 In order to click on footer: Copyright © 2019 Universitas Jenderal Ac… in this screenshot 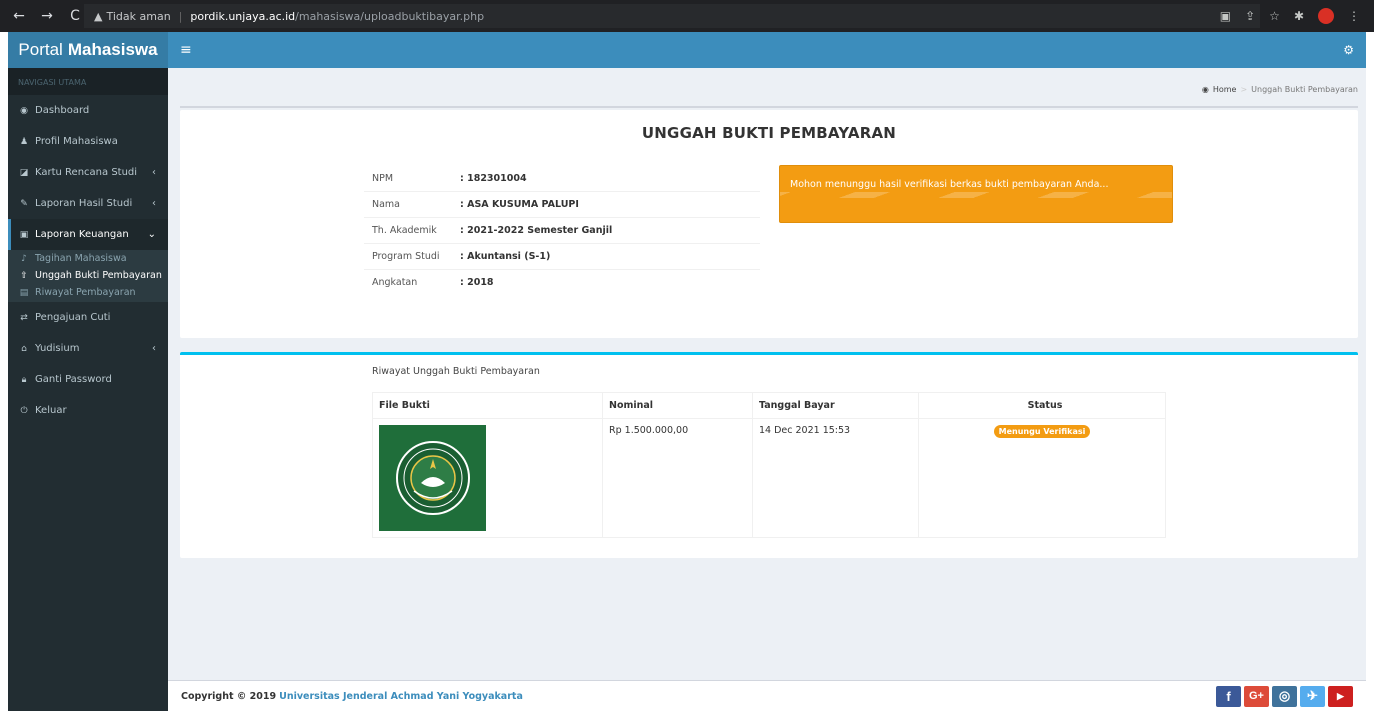, I will do `click(767, 695)`.